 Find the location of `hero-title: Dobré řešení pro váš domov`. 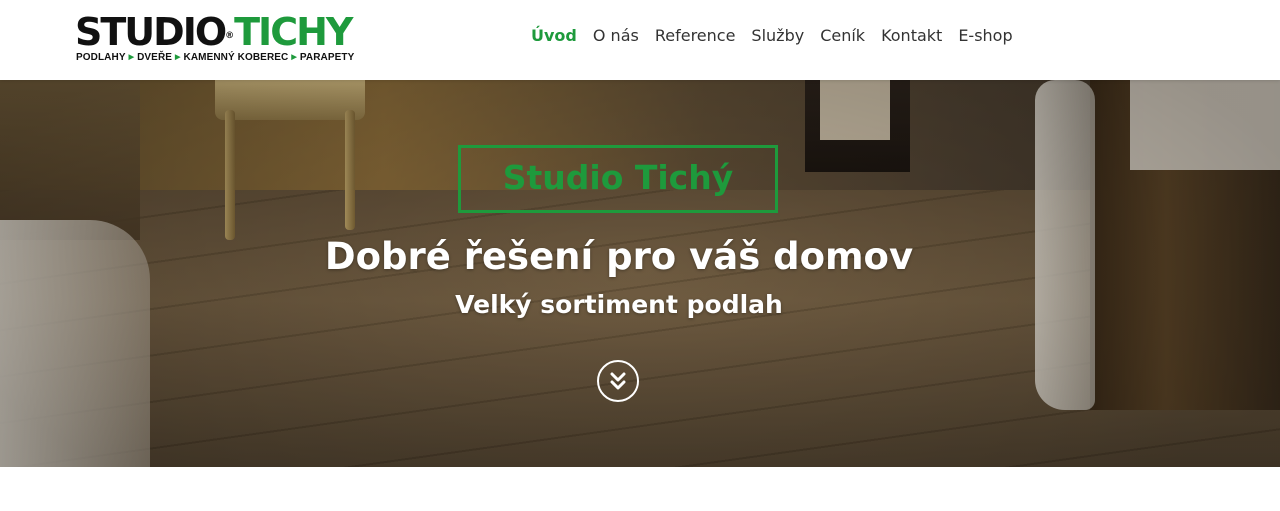

hero-title: Dobré řešení pro váš domov is located at coordinates (619, 256).